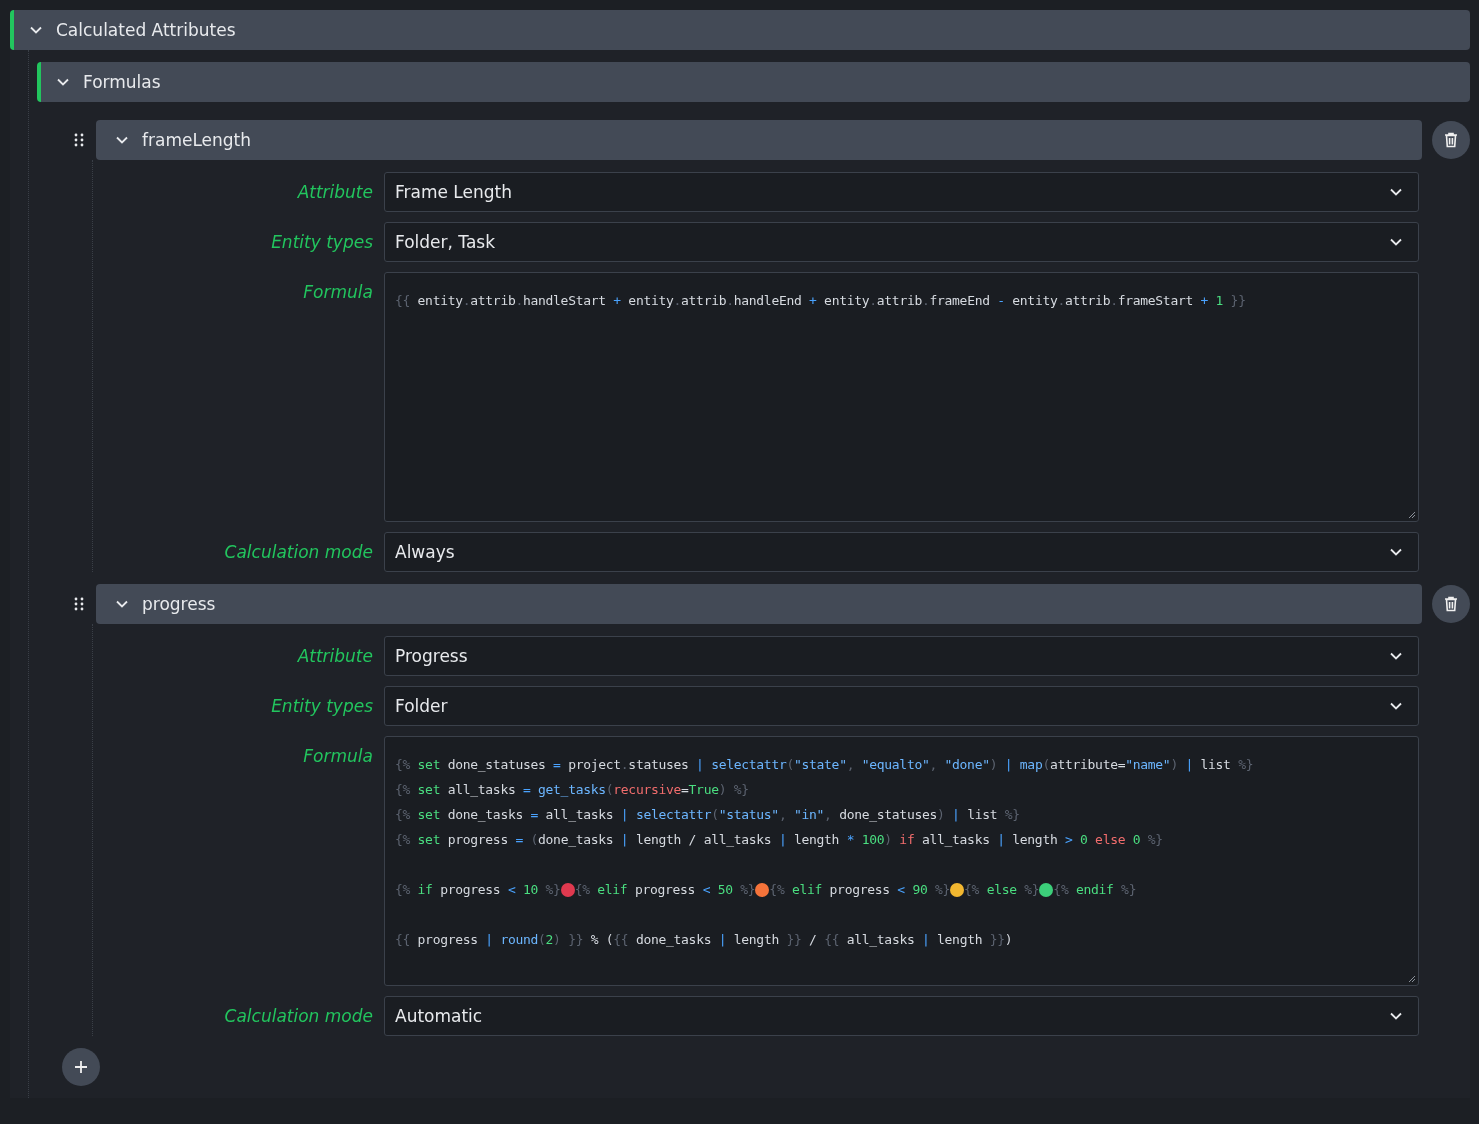  What do you see at coordinates (179, 604) in the screenshot?
I see `item-title: progress` at bounding box center [179, 604].